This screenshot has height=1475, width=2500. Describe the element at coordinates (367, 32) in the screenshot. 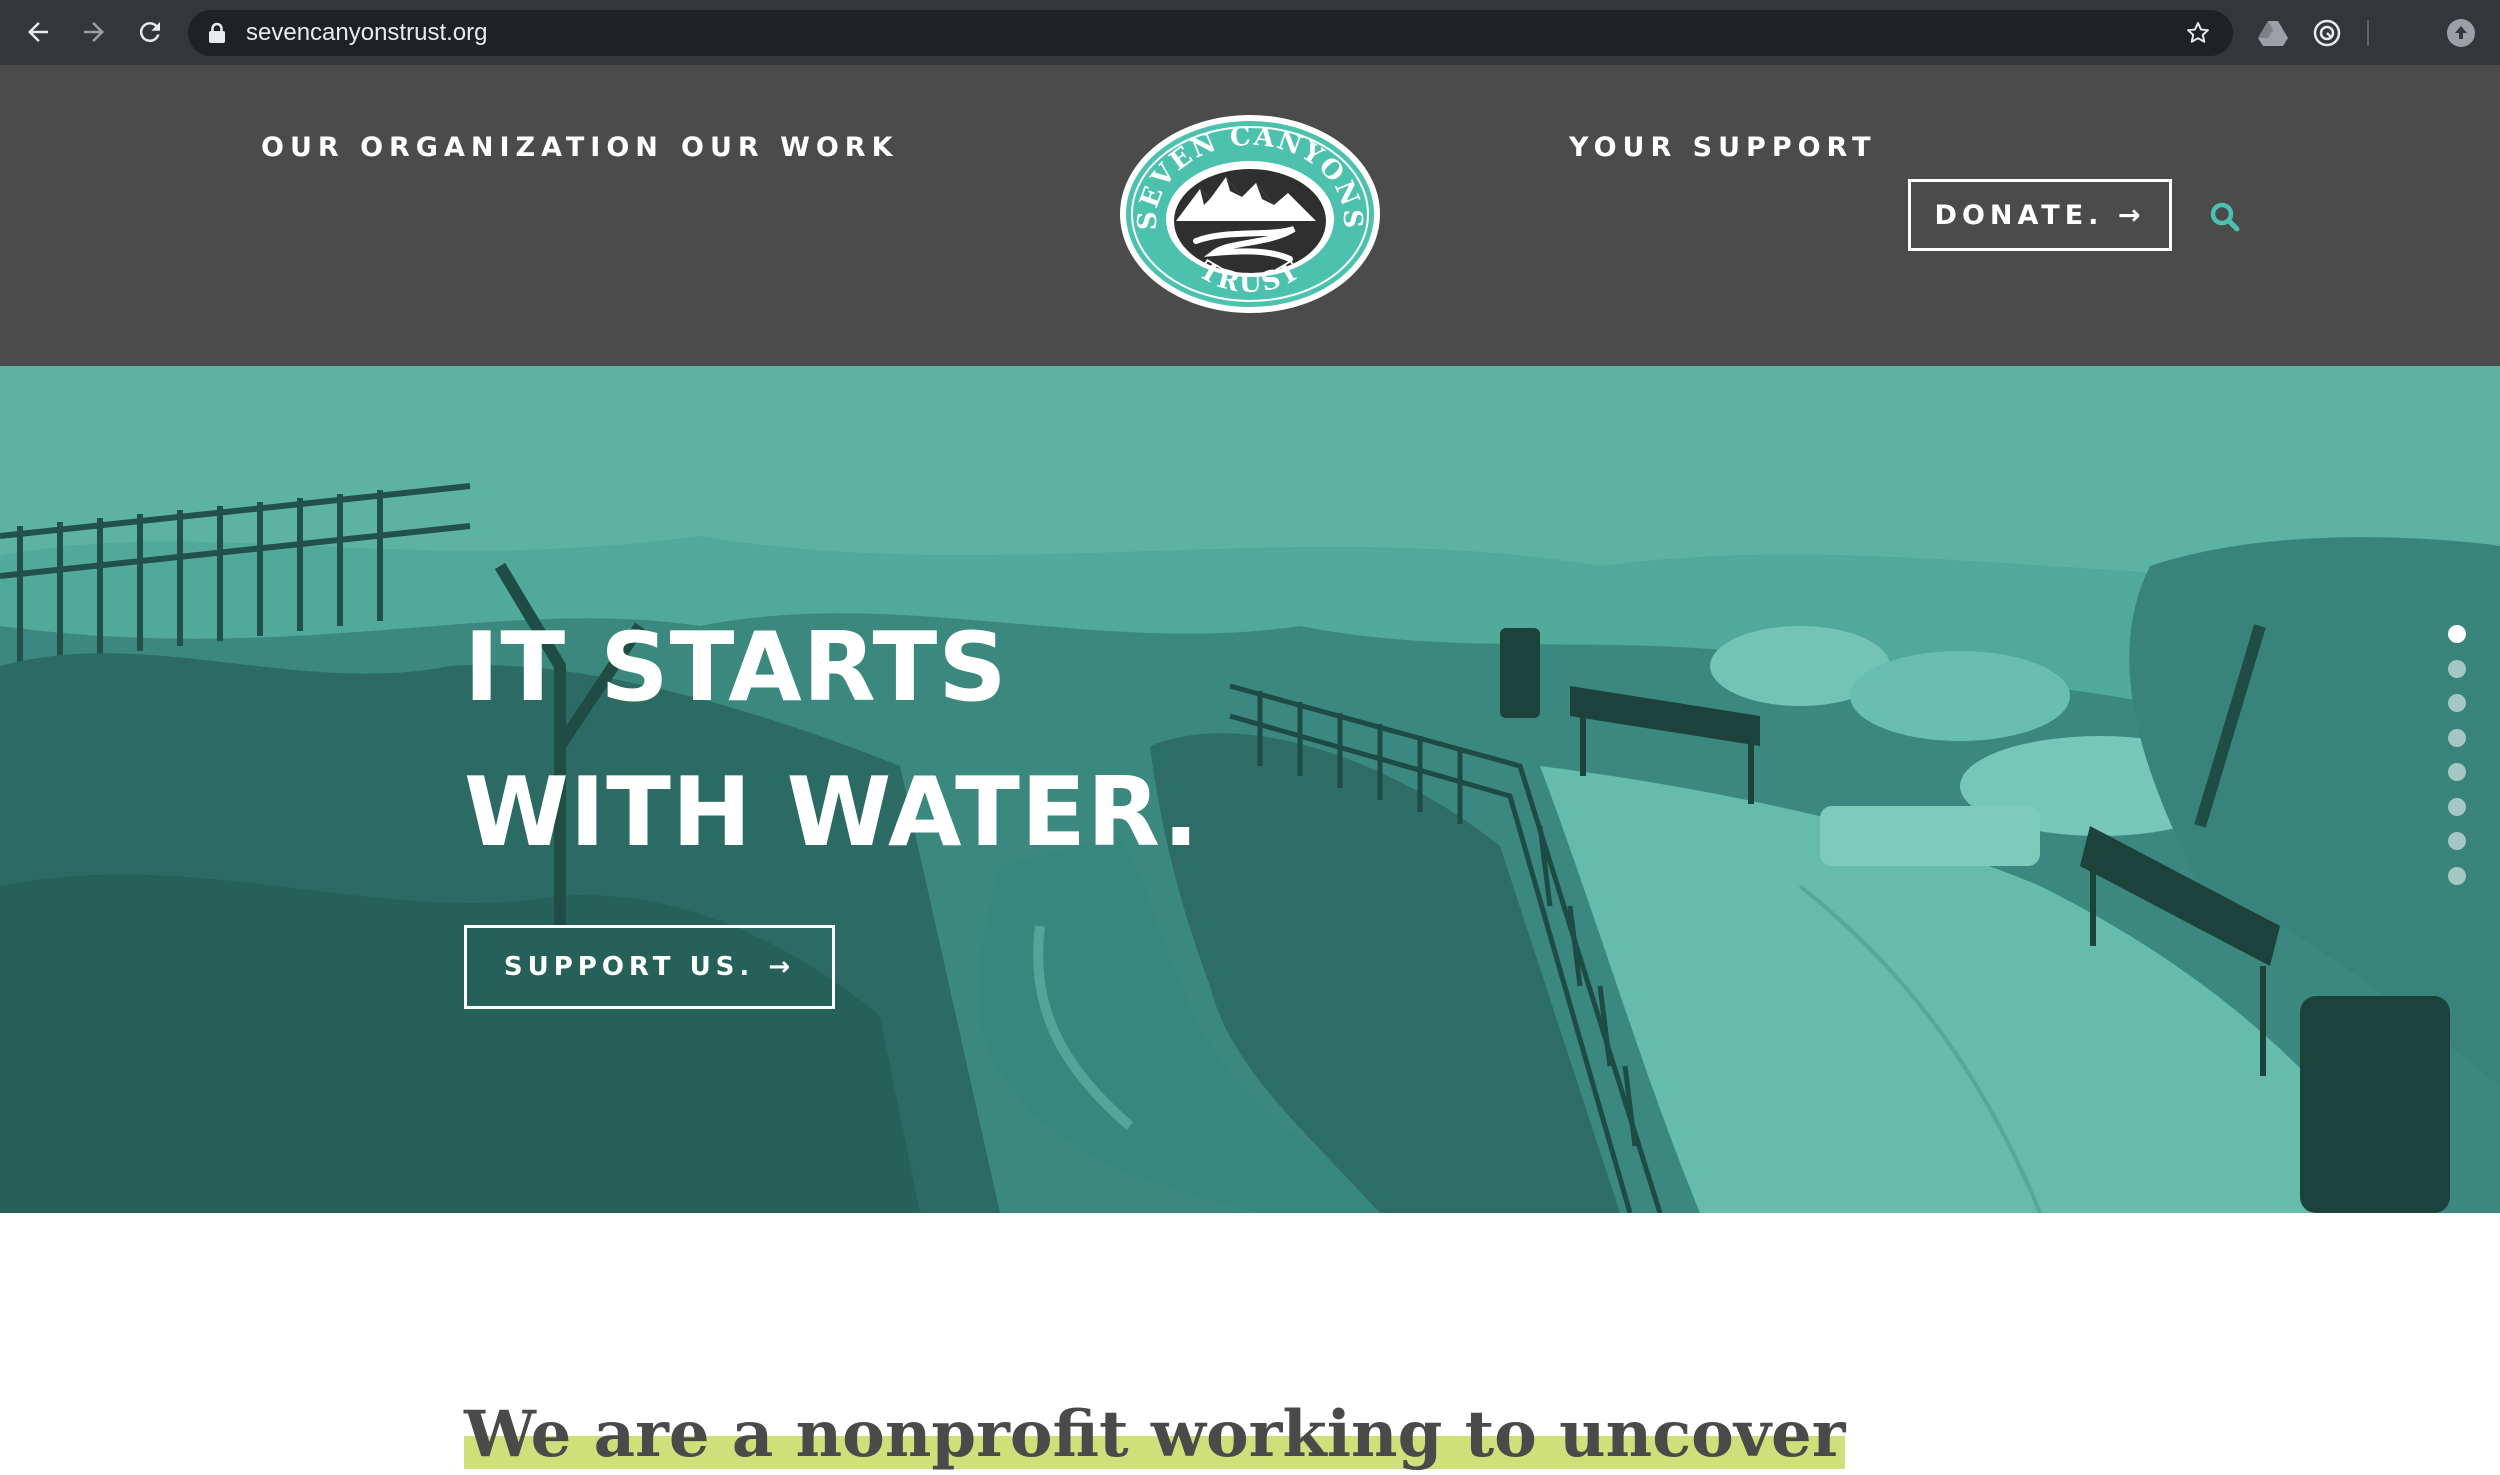

I see `url-text: sevencanyonstrust.org` at that location.